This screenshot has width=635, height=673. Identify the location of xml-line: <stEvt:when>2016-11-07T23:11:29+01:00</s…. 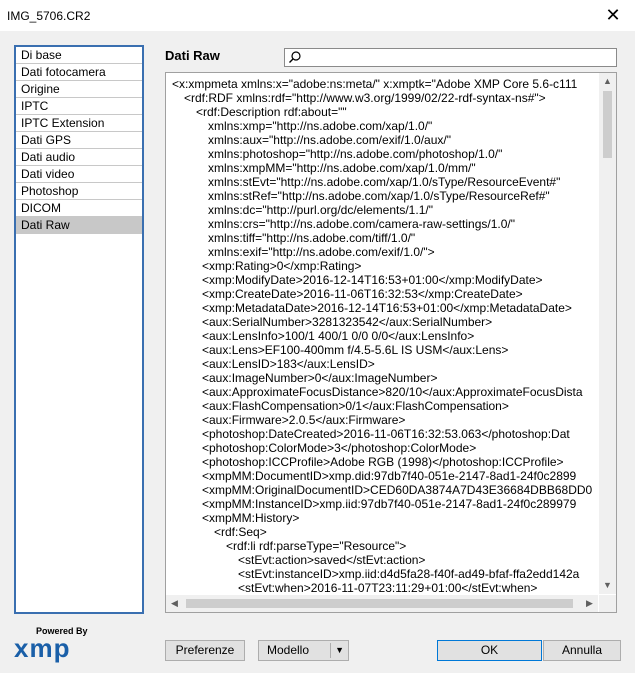
(388, 587).